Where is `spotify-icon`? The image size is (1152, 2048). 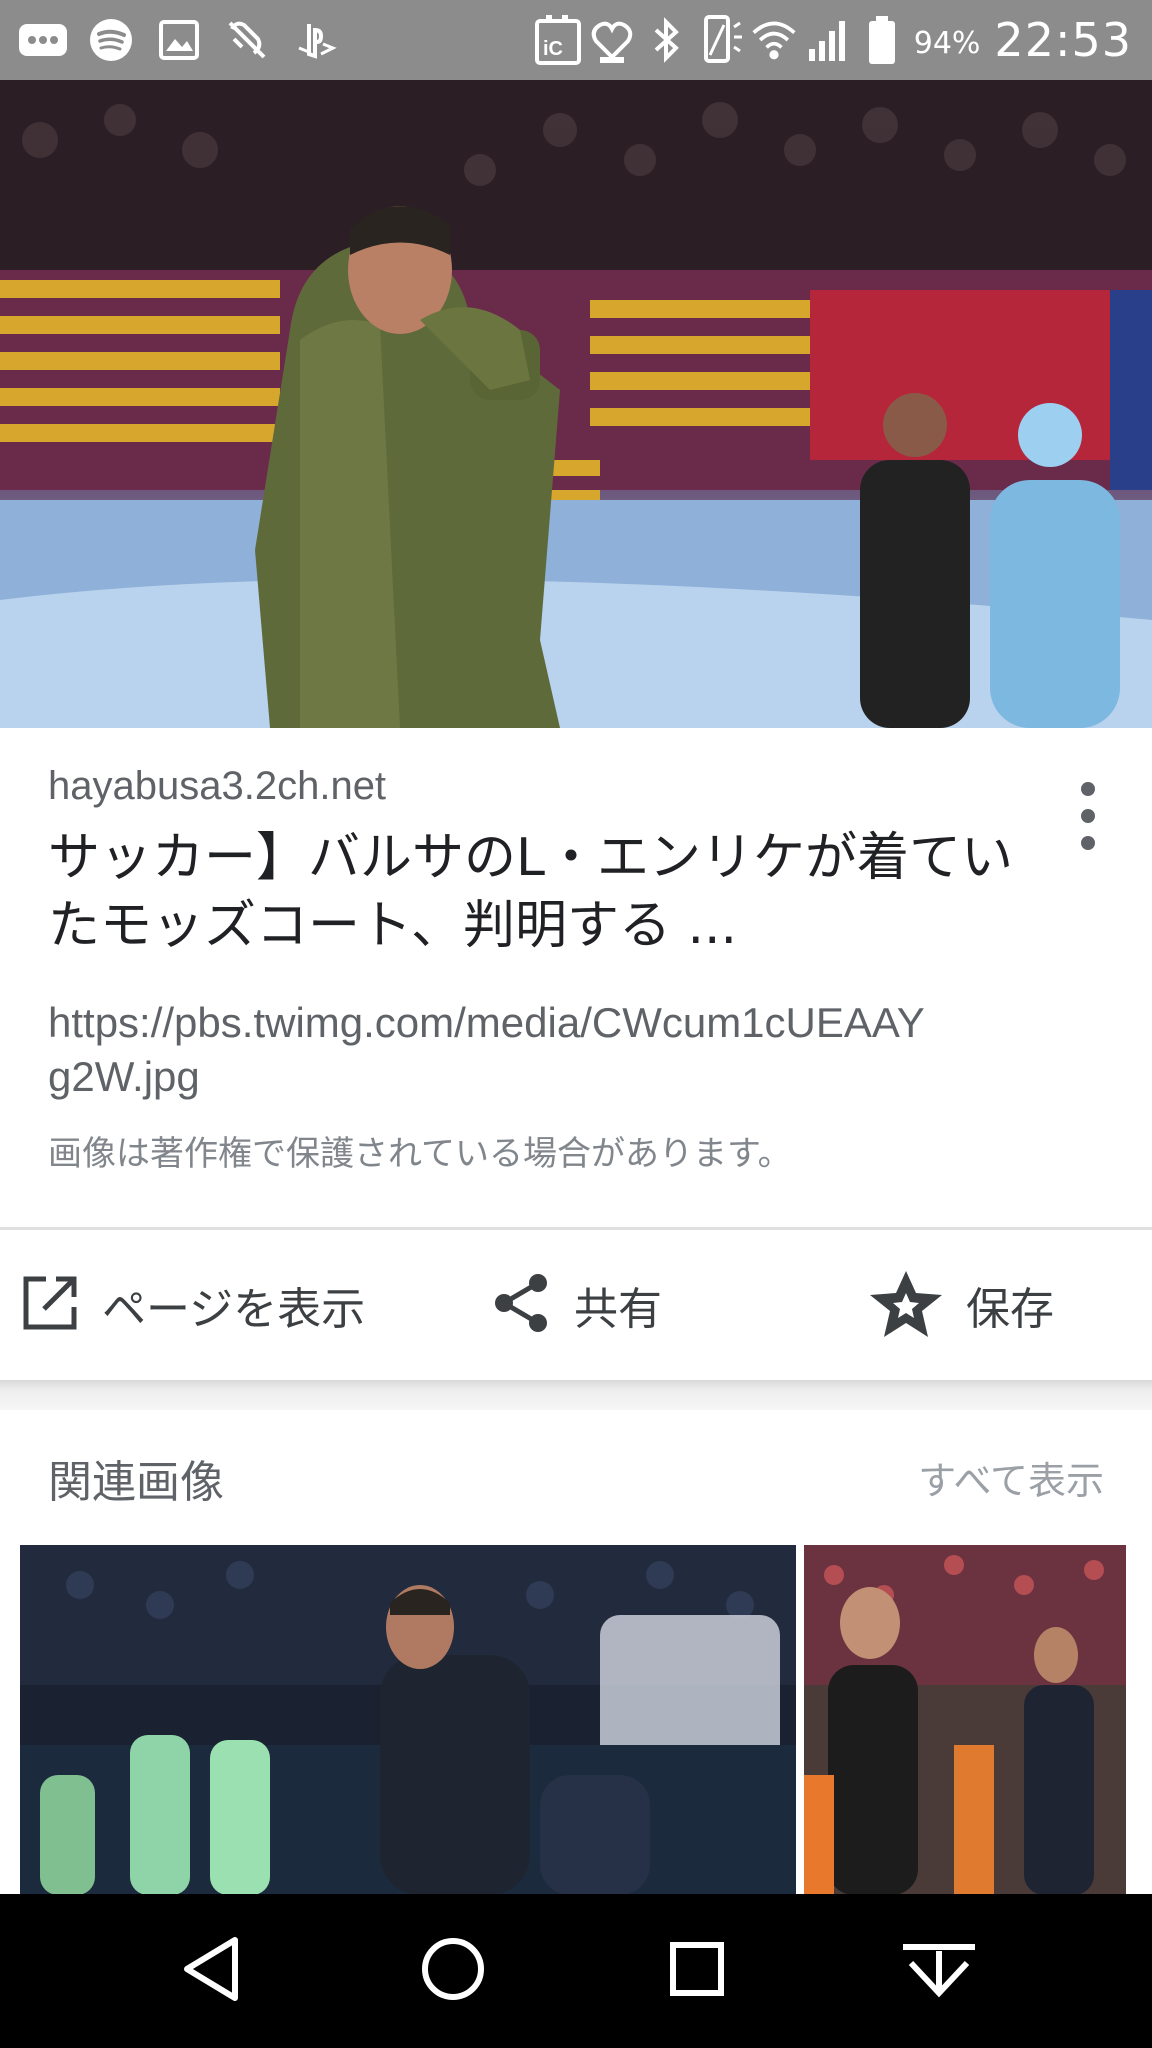 spotify-icon is located at coordinates (111, 40).